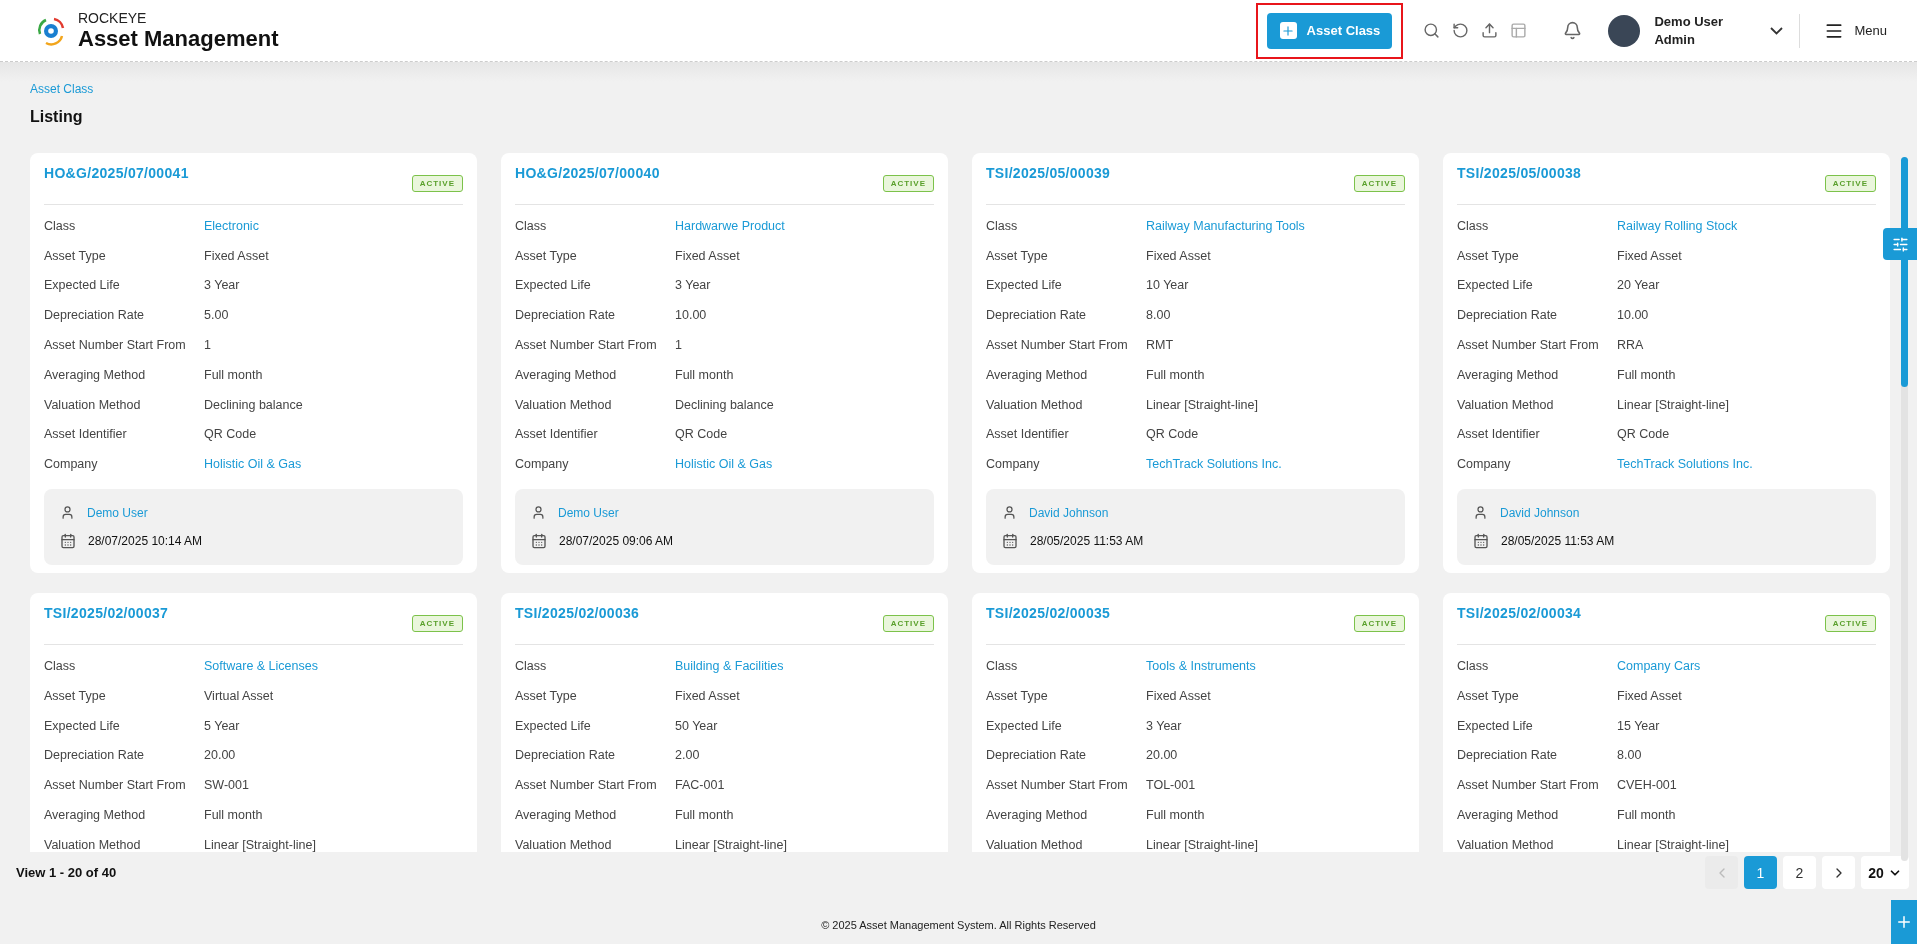 The width and height of the screenshot is (1917, 944). Describe the element at coordinates (217, 315) in the screenshot. I see `field-value: 5.00` at that location.